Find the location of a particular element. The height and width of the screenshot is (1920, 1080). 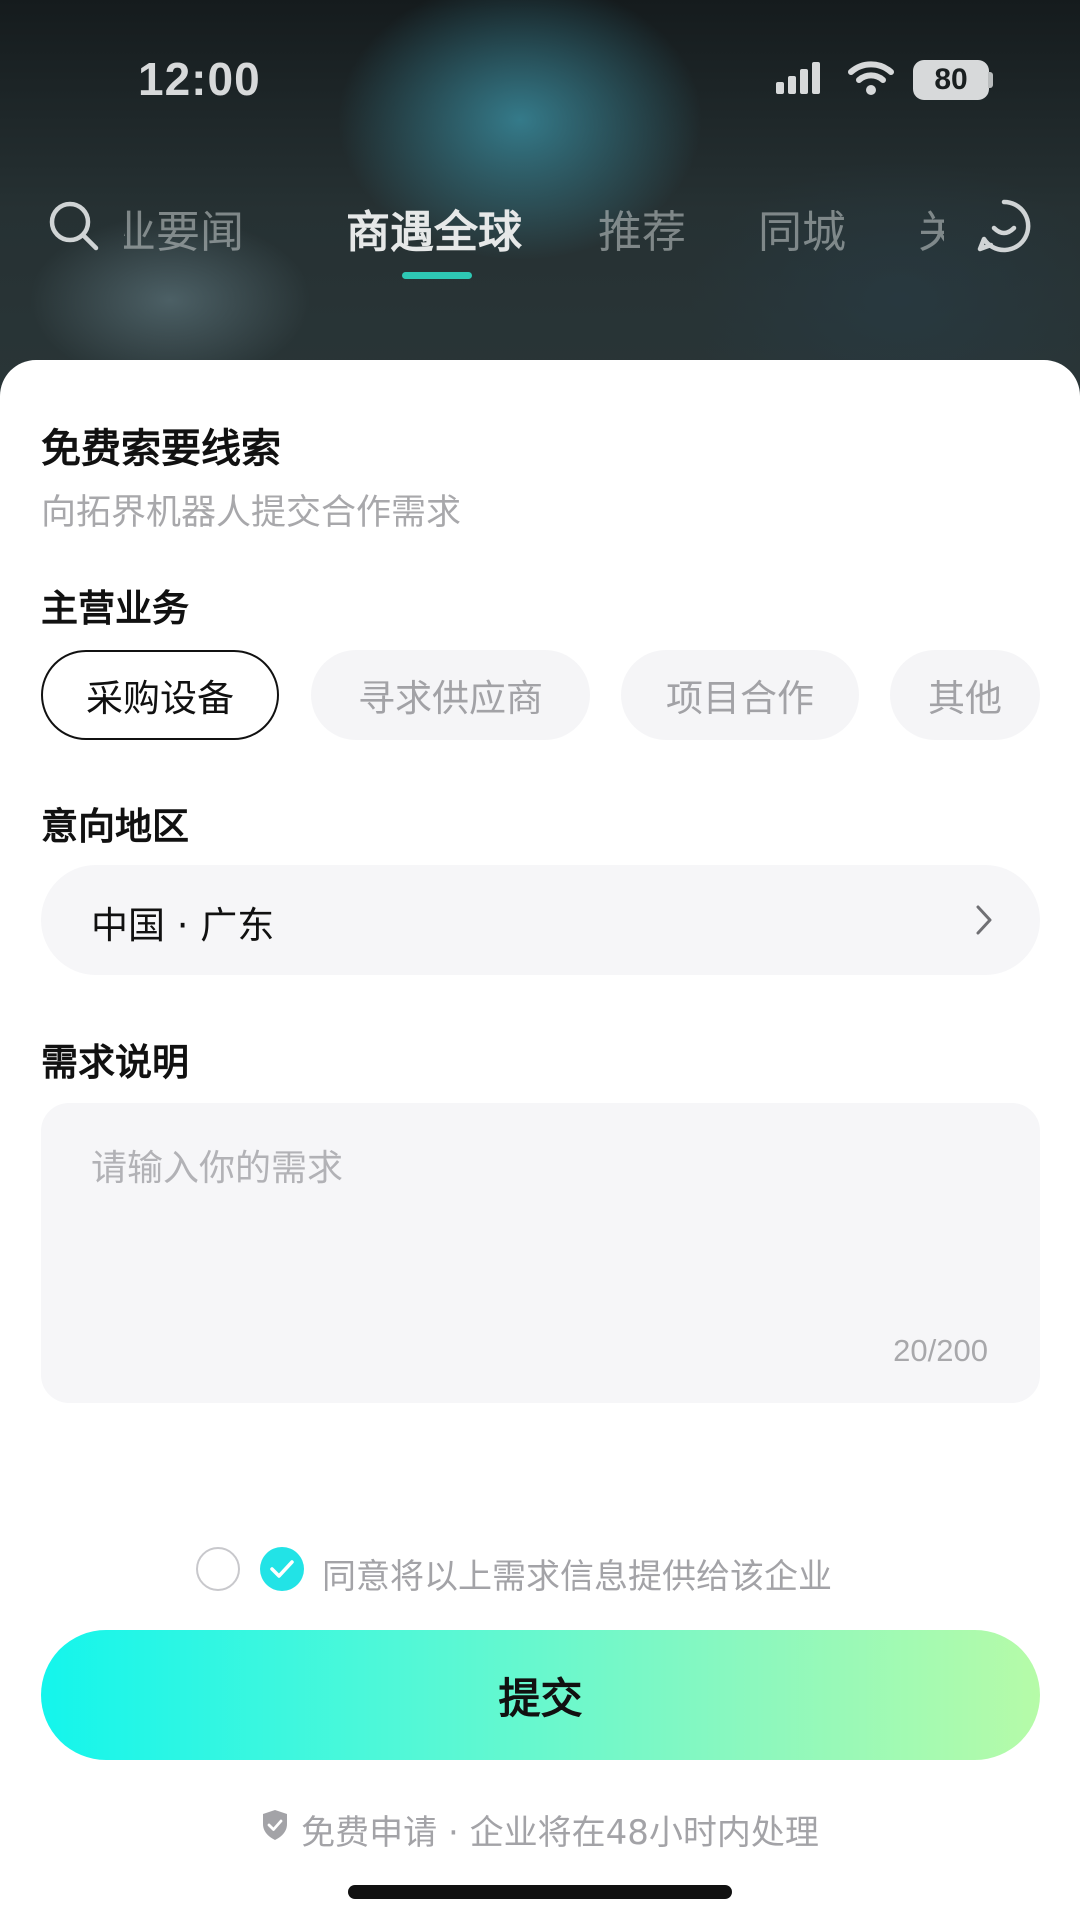

active-tab-indicator is located at coordinates (437, 275).